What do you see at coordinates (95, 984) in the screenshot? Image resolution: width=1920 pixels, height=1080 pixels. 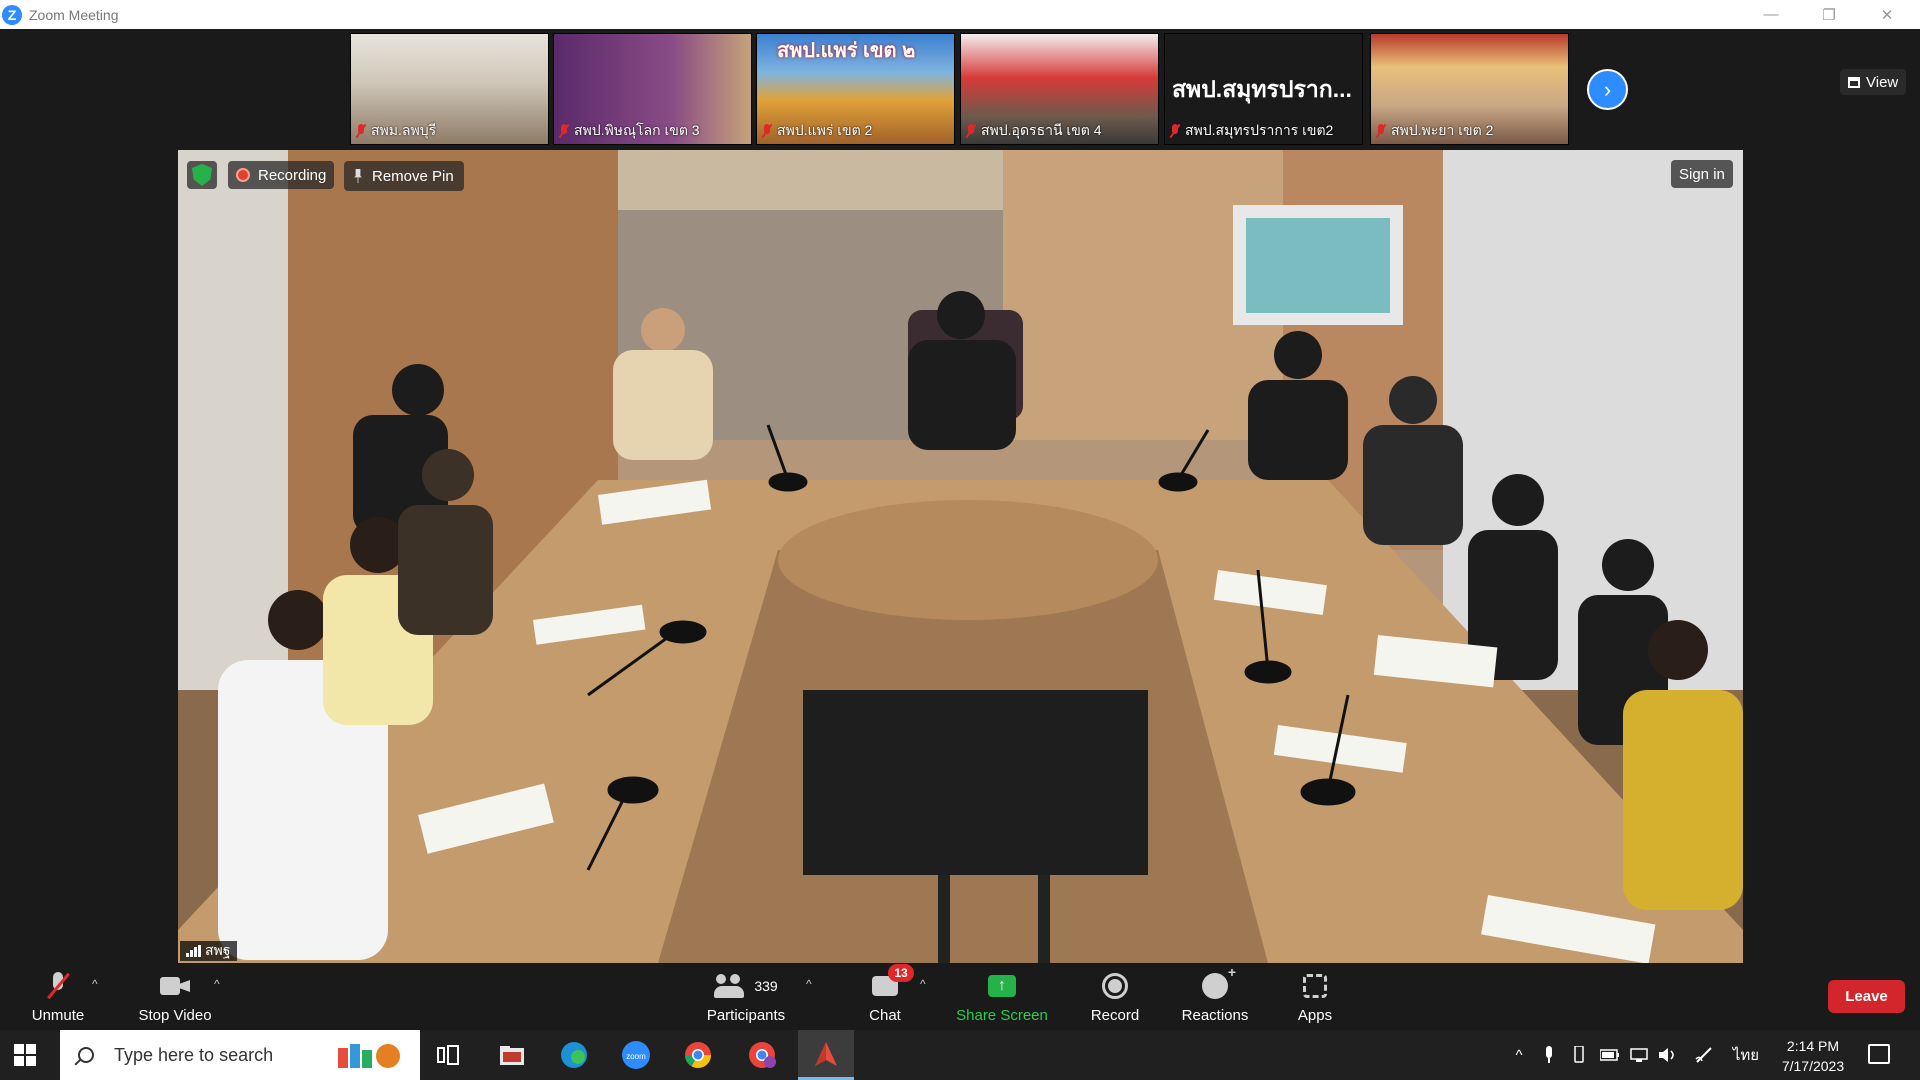 I see `audio-options-caret-icon: ^` at bounding box center [95, 984].